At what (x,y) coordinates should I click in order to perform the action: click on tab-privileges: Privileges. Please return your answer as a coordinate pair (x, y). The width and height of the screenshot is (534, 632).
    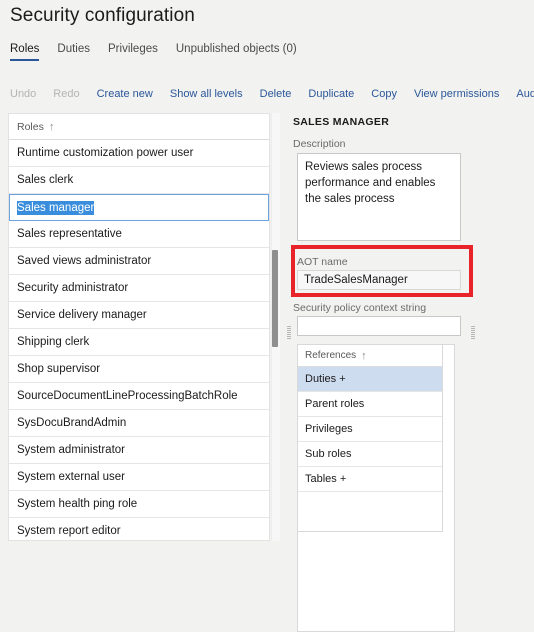
    Looking at the image, I should click on (142, 52).